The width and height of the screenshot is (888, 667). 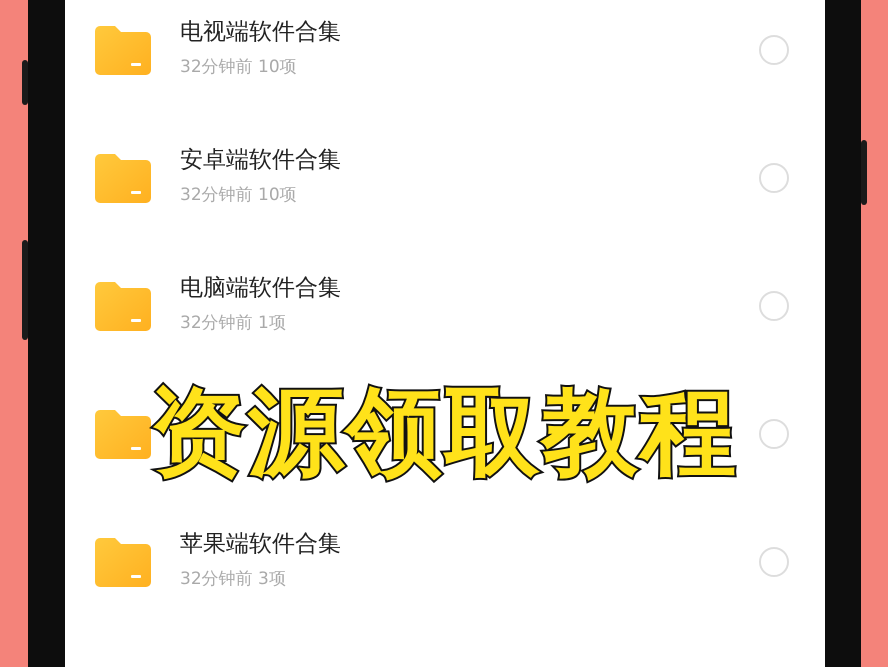 I want to click on overlay-title: 资源领取教程, so click(x=444, y=433).